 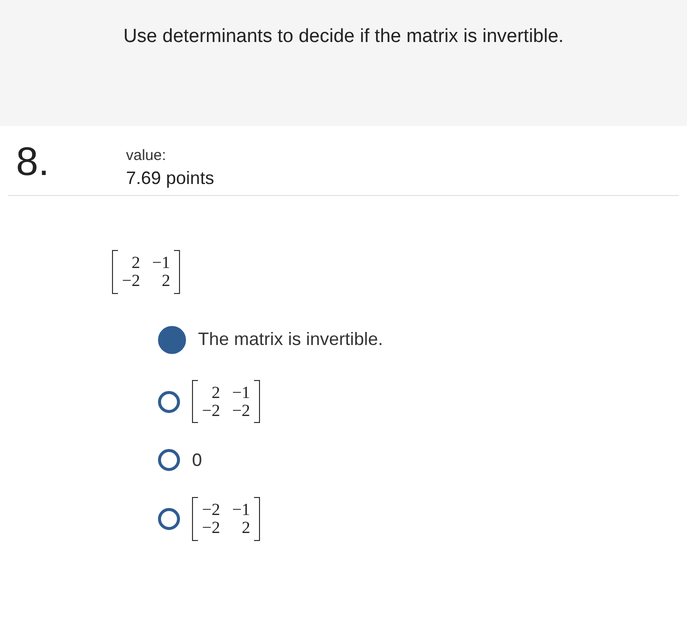 What do you see at coordinates (197, 460) in the screenshot?
I see `option-text: 0` at bounding box center [197, 460].